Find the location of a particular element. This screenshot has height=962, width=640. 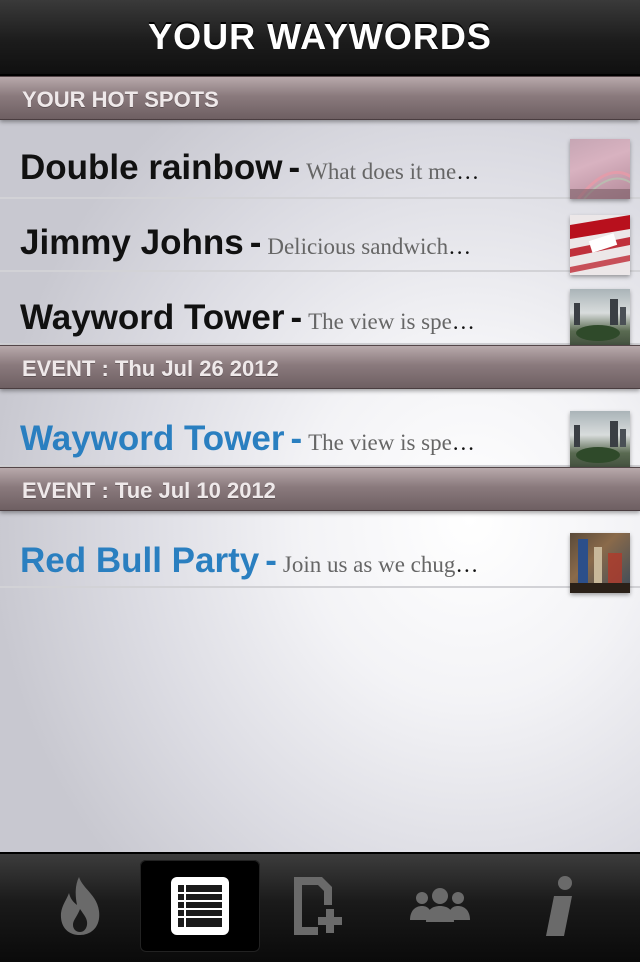

section-header-label: EVENT : Thu Jul 26 2012 is located at coordinates (150, 368).